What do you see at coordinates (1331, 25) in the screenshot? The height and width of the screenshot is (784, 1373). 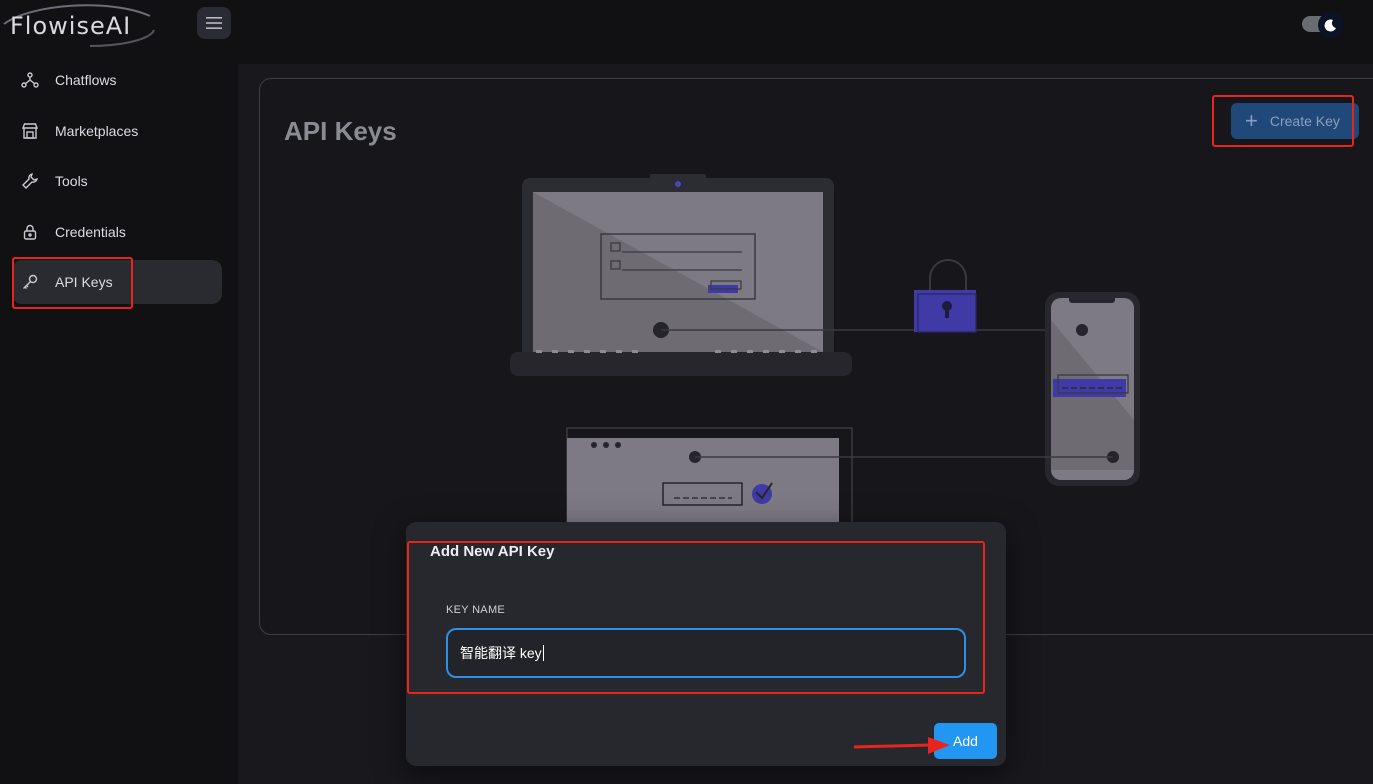 I see `moon-icon` at bounding box center [1331, 25].